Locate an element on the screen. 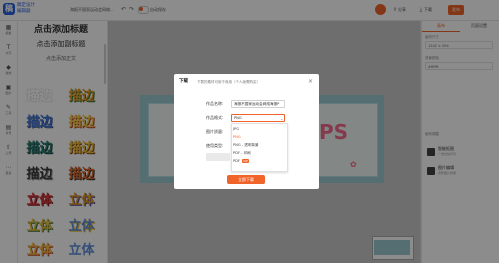 This screenshot has height=263, width=499. dialog-title: 下载 is located at coordinates (183, 81).